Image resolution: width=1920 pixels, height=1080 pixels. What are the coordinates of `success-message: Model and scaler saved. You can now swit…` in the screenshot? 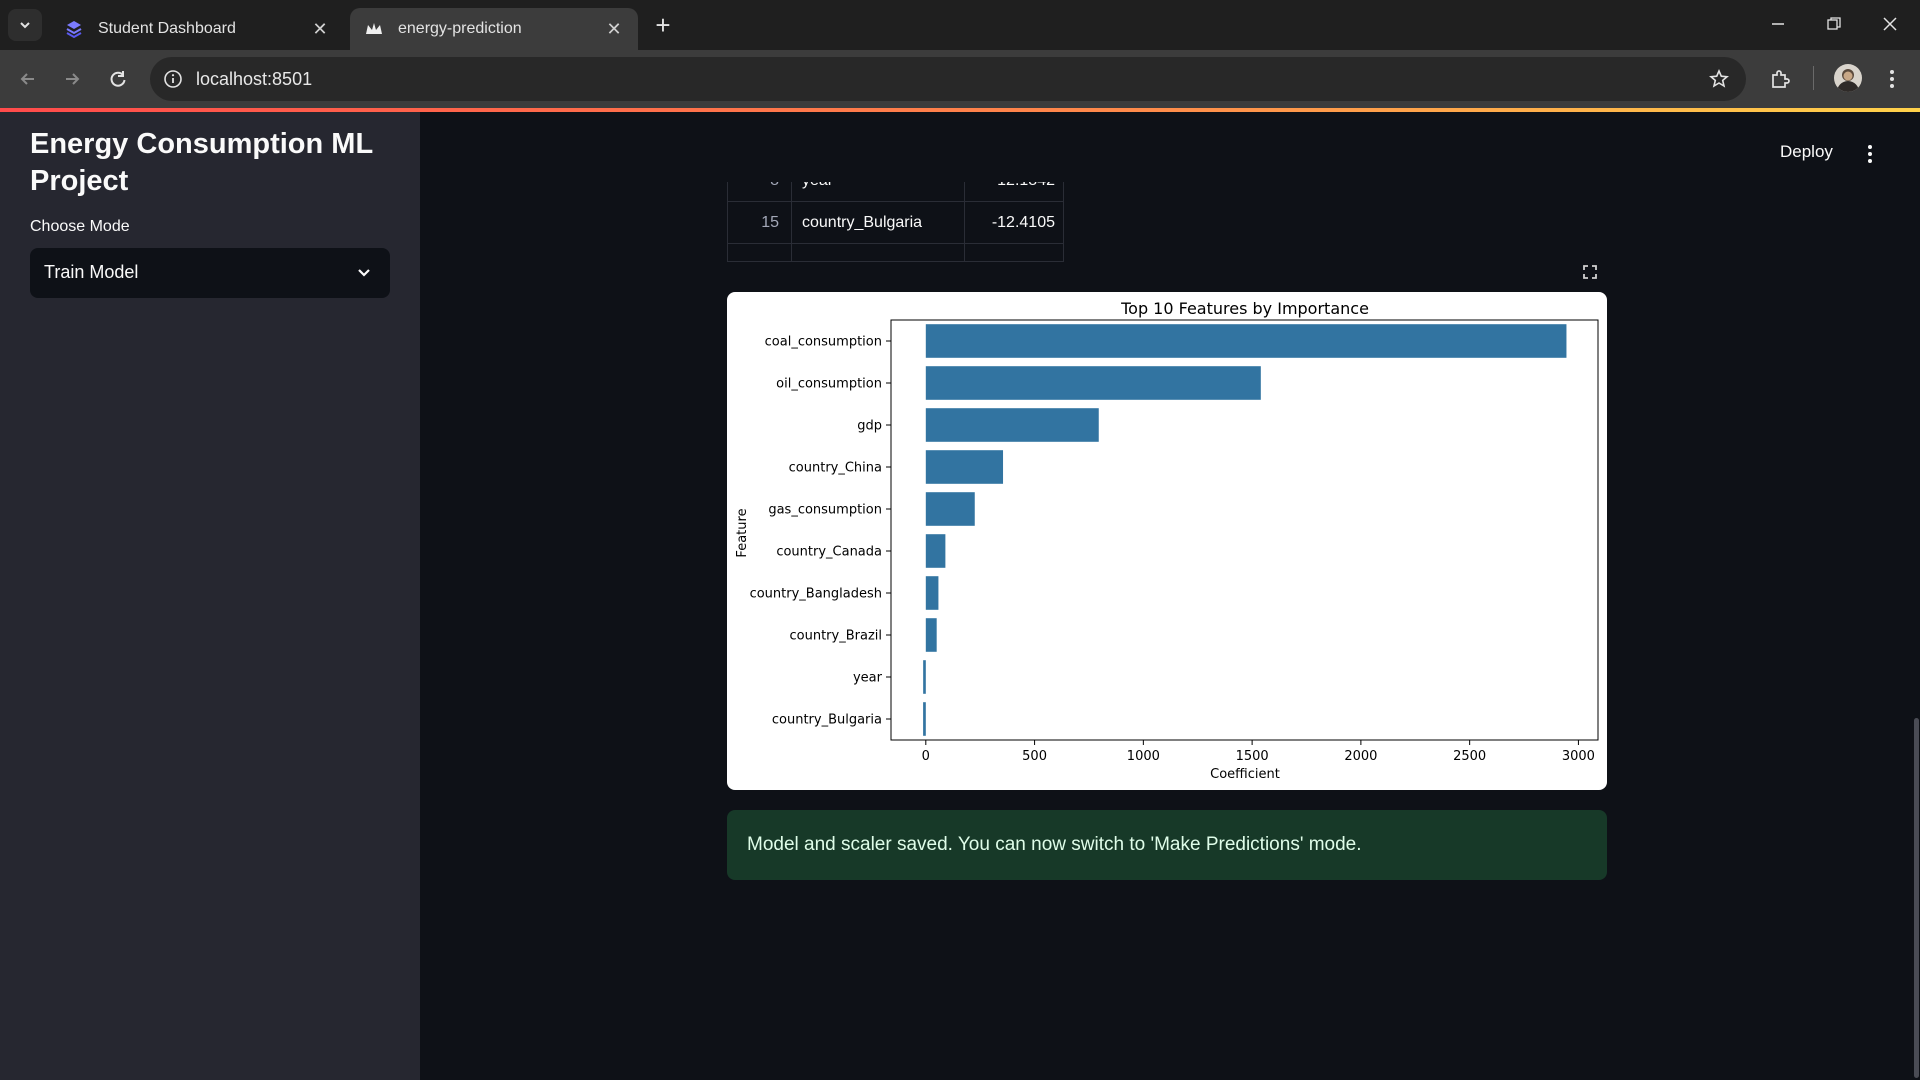 It's located at (1054, 844).